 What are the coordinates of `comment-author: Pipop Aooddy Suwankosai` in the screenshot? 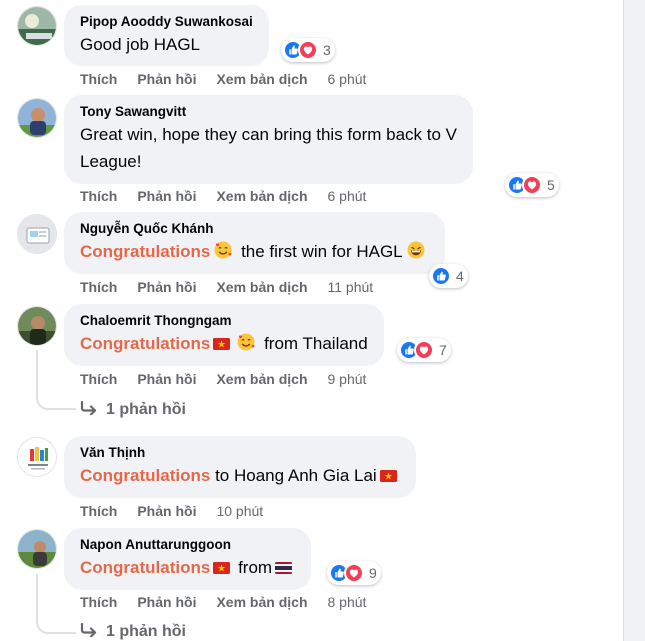 It's located at (166, 22).